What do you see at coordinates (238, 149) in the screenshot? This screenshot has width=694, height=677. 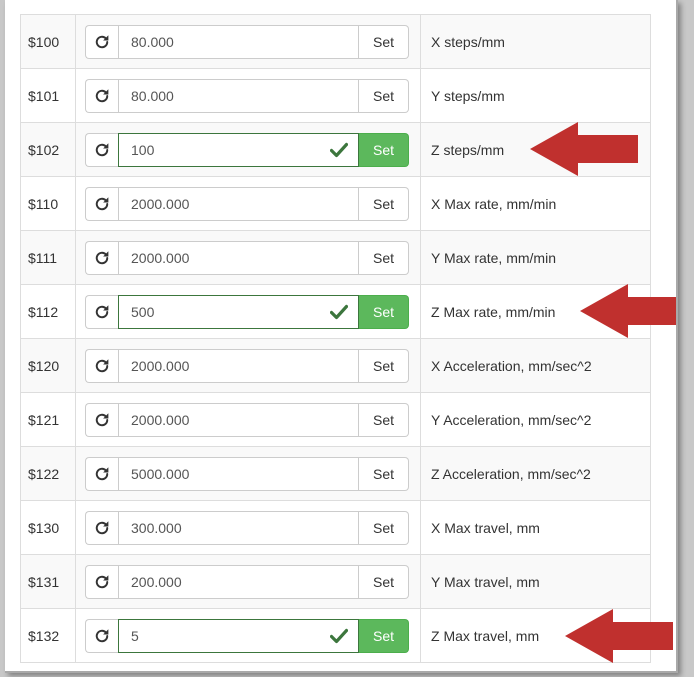 I see `setting-value-input: 100` at bounding box center [238, 149].